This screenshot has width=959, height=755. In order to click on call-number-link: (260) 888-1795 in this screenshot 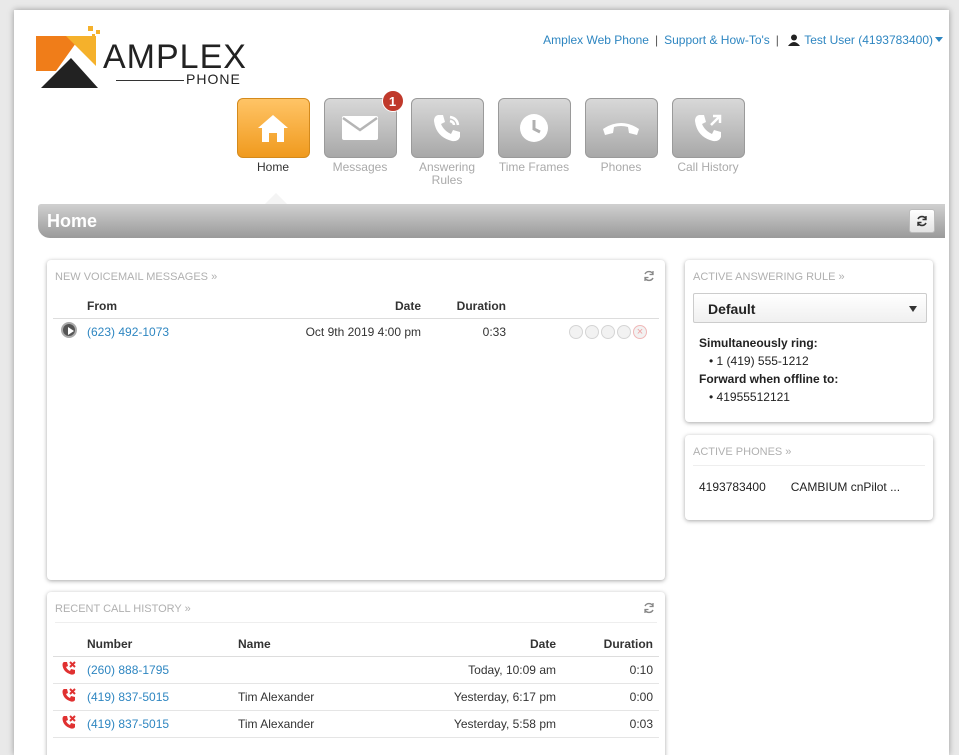, I will do `click(128, 670)`.